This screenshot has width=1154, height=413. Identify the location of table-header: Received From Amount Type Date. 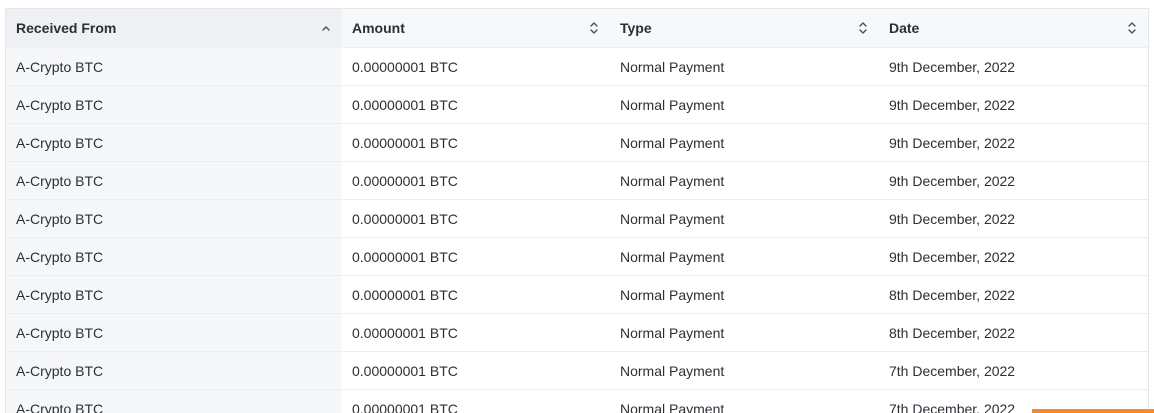
(577, 28).